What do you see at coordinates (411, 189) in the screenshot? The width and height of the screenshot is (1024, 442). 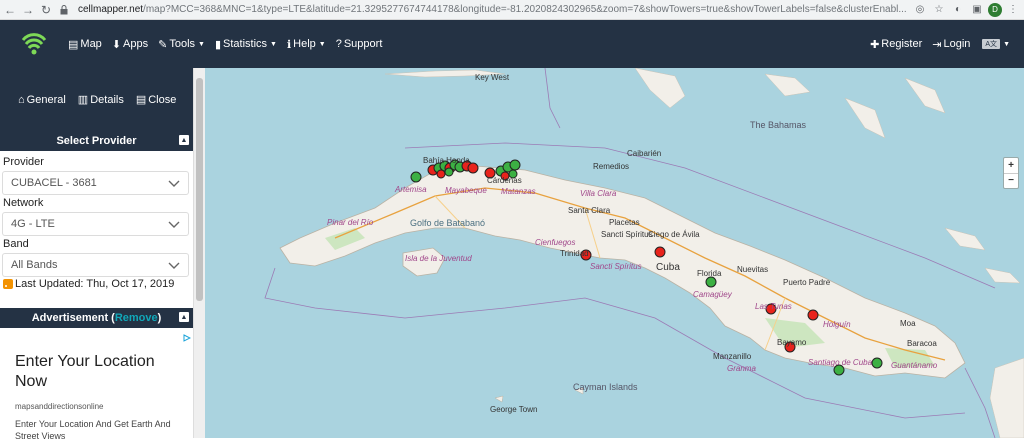 I see `map-label-artemisa: Artemisa` at bounding box center [411, 189].